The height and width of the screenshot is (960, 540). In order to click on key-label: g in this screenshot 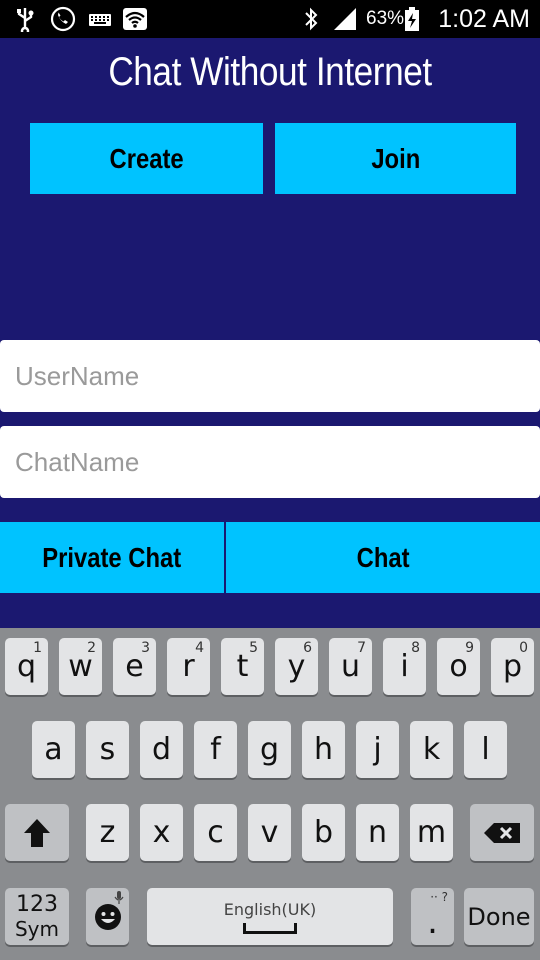, I will do `click(269, 749)`.